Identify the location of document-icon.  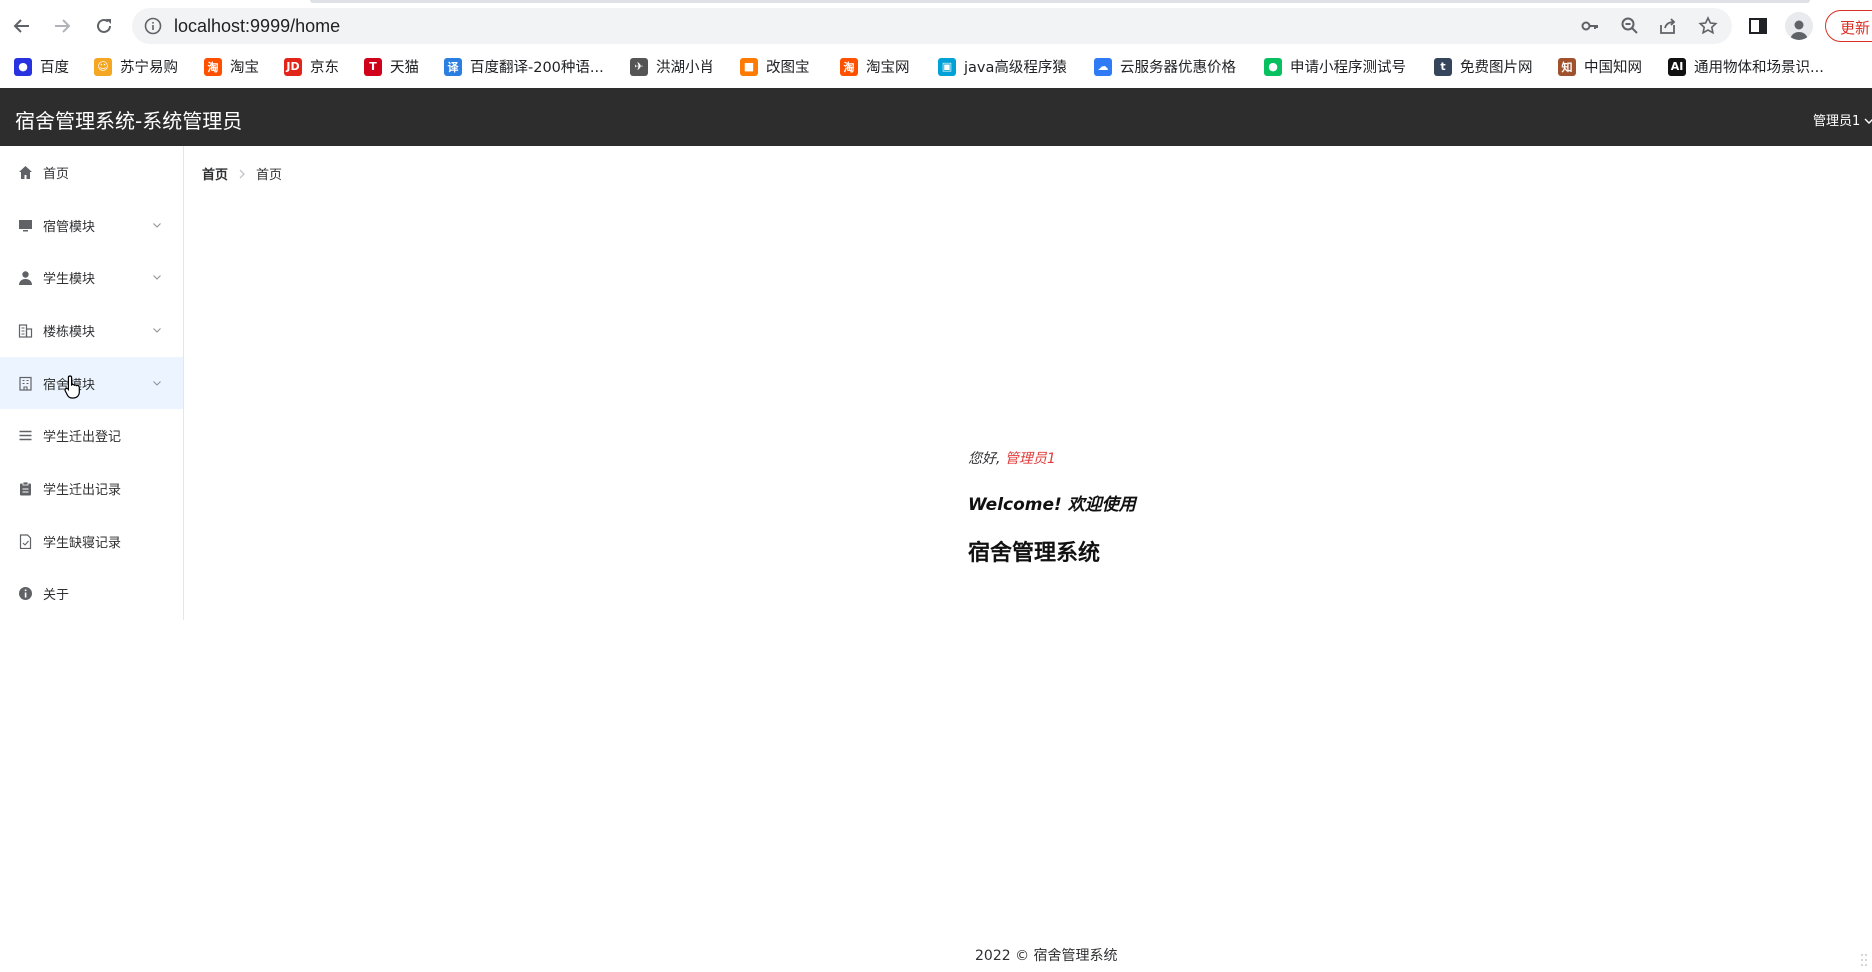
(25, 541).